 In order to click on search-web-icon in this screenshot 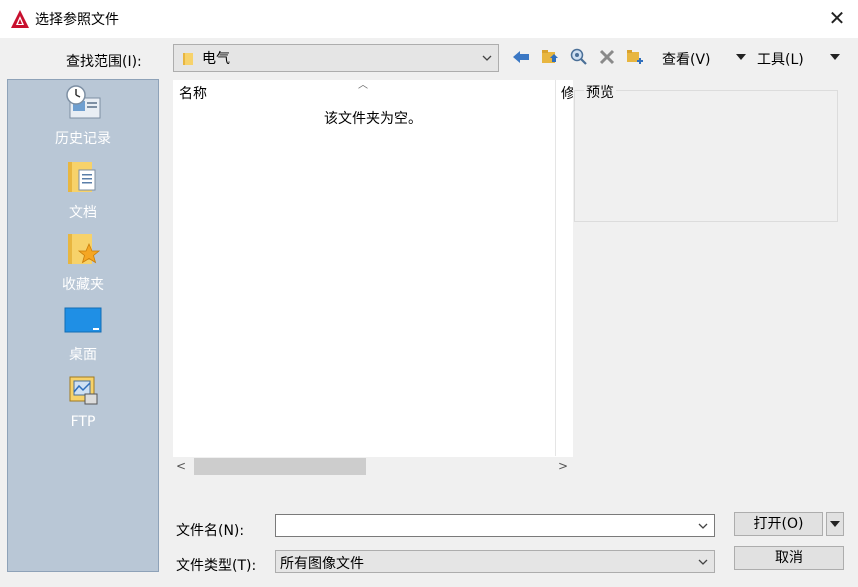, I will do `click(578, 56)`.